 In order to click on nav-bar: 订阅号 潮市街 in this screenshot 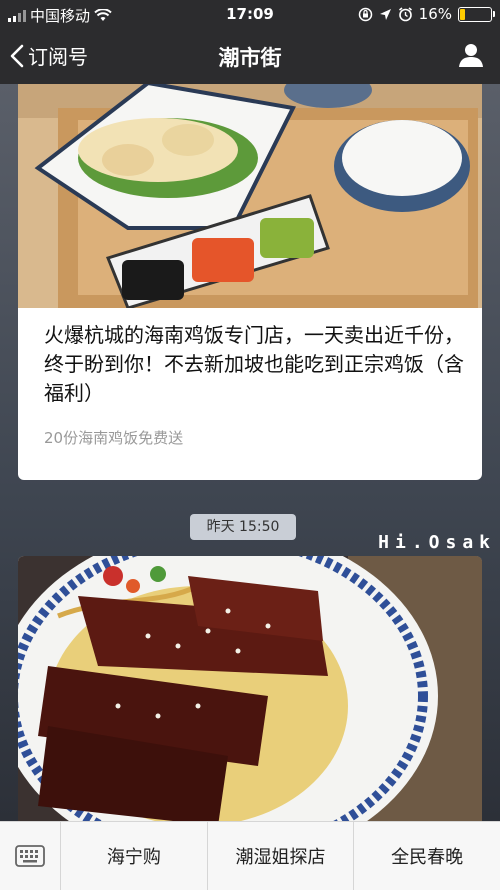, I will do `click(250, 56)`.